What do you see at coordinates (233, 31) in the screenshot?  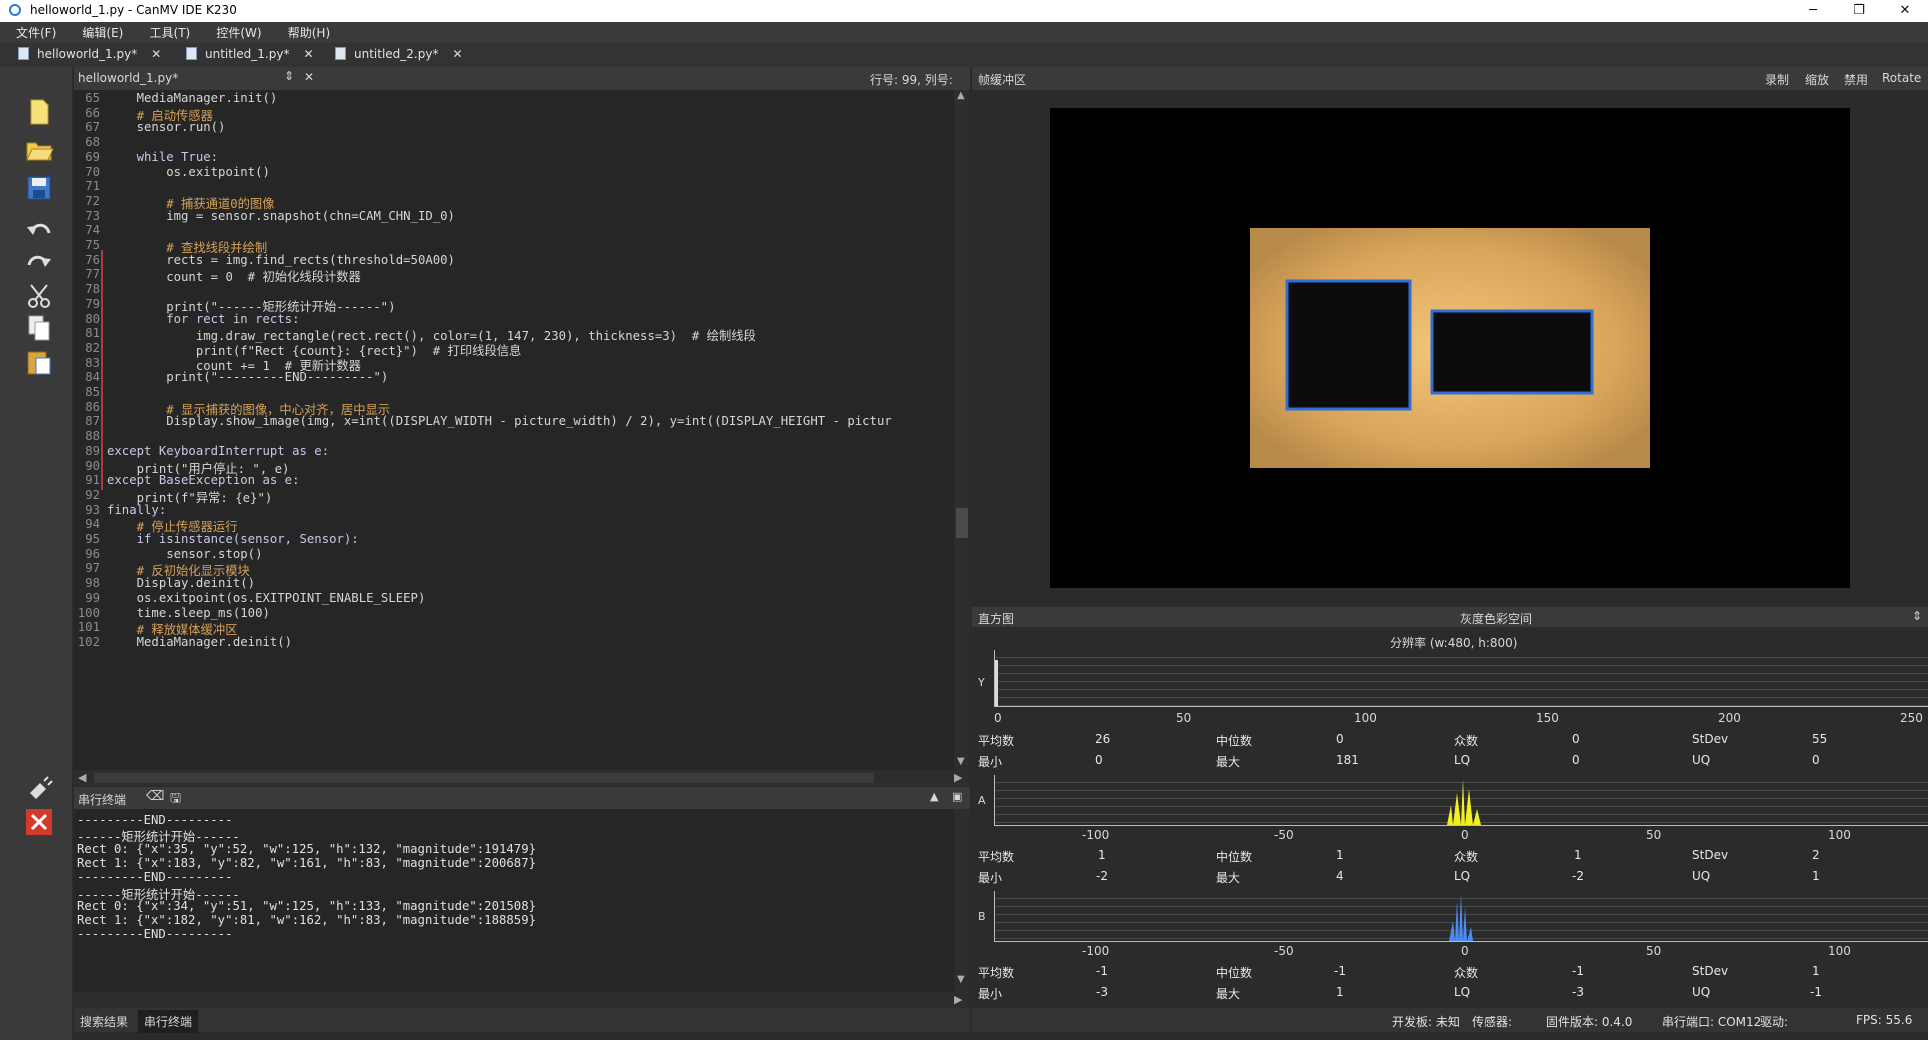 I see `menu-widgets: 控件(W)` at bounding box center [233, 31].